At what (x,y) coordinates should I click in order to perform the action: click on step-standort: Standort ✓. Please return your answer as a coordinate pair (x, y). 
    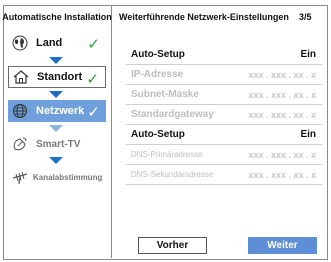
    Looking at the image, I should click on (57, 77).